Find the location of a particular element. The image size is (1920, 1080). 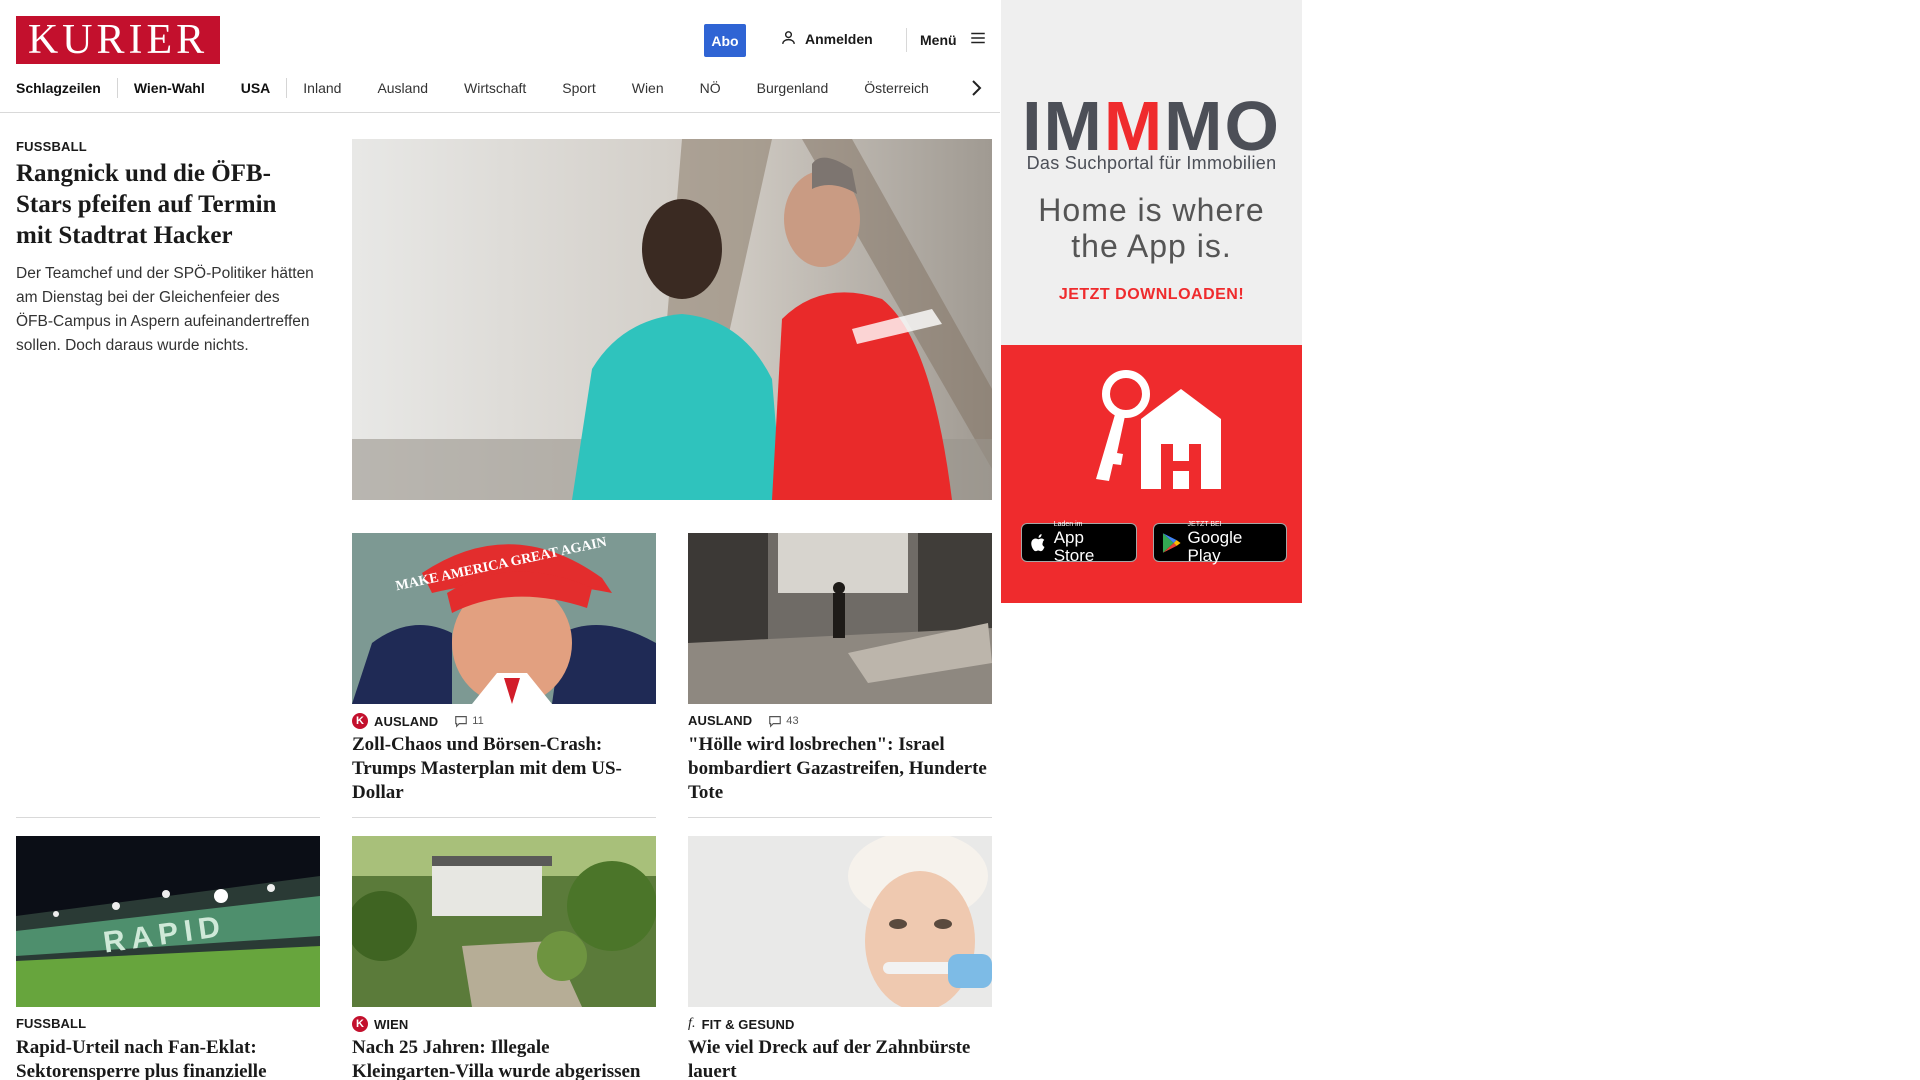

nav-item-schlagzeilen: Schlagzeilen is located at coordinates (58, 88).